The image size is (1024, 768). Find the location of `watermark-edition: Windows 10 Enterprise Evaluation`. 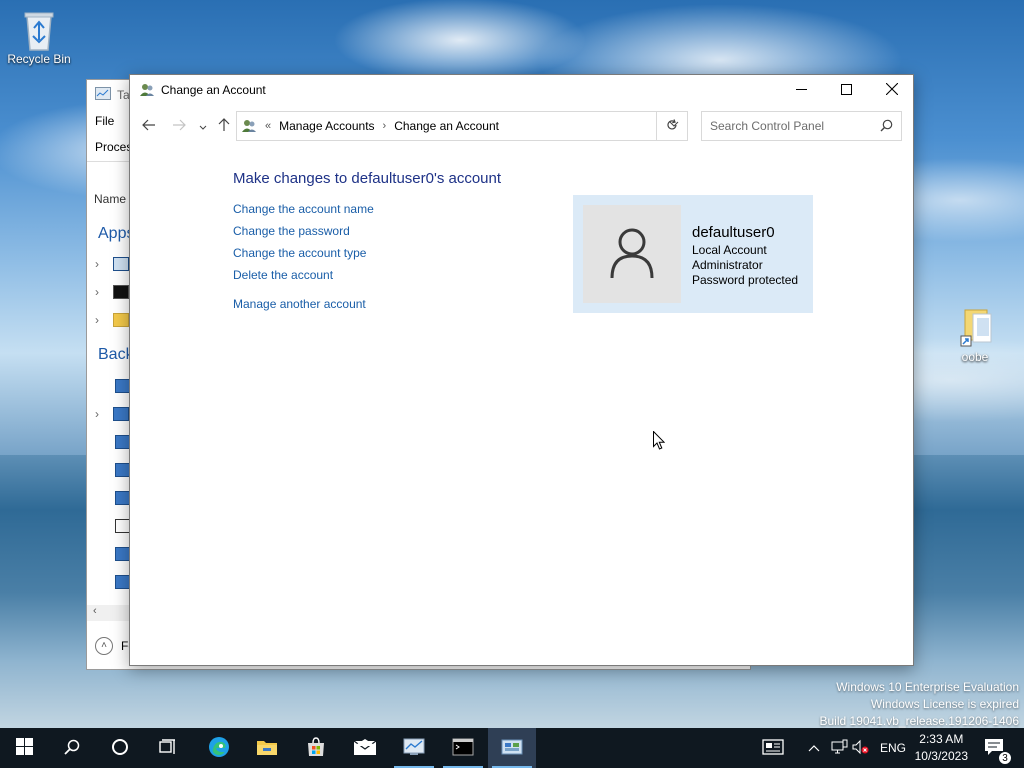

watermark-edition: Windows 10 Enterprise Evaluation is located at coordinates (927, 687).